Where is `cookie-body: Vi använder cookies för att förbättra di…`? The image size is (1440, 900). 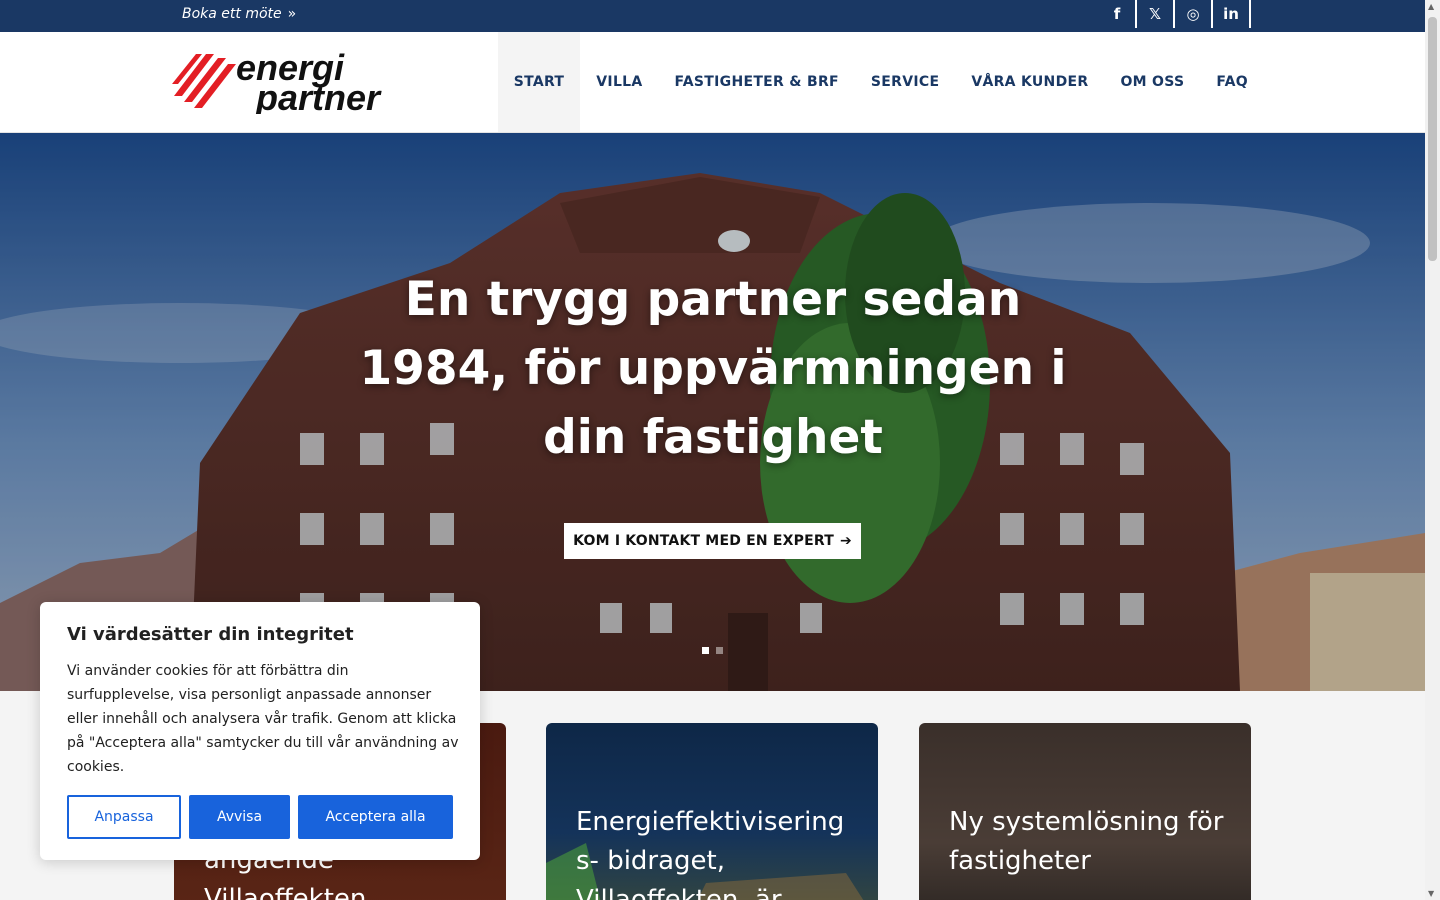 cookie-body: Vi använder cookies för att förbättra di… is located at coordinates (263, 719).